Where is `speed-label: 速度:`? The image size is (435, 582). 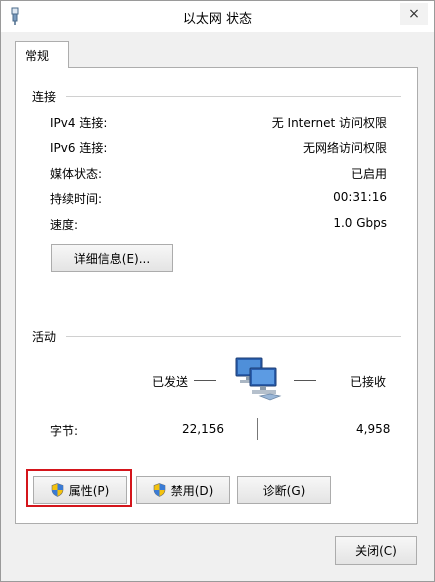 speed-label: 速度: is located at coordinates (64, 225).